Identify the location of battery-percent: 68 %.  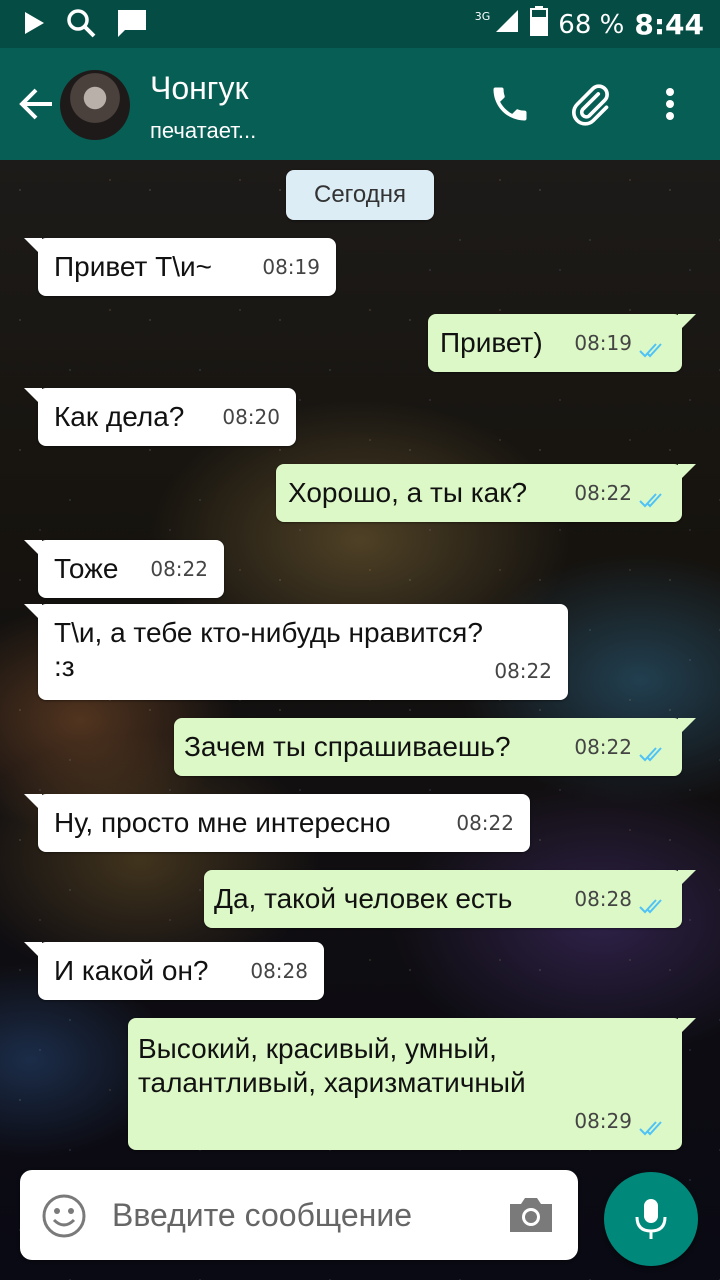
(591, 24).